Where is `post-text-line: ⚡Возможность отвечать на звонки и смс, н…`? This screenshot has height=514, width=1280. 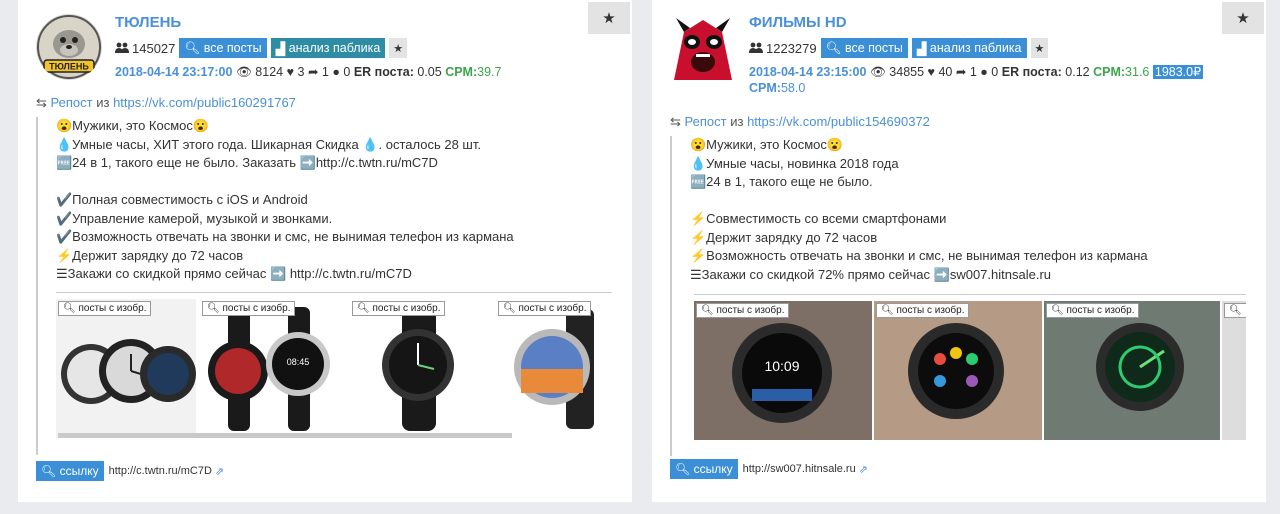
post-text-line: ⚡Возможность отвечать на звонки и смс, н… is located at coordinates (919, 255).